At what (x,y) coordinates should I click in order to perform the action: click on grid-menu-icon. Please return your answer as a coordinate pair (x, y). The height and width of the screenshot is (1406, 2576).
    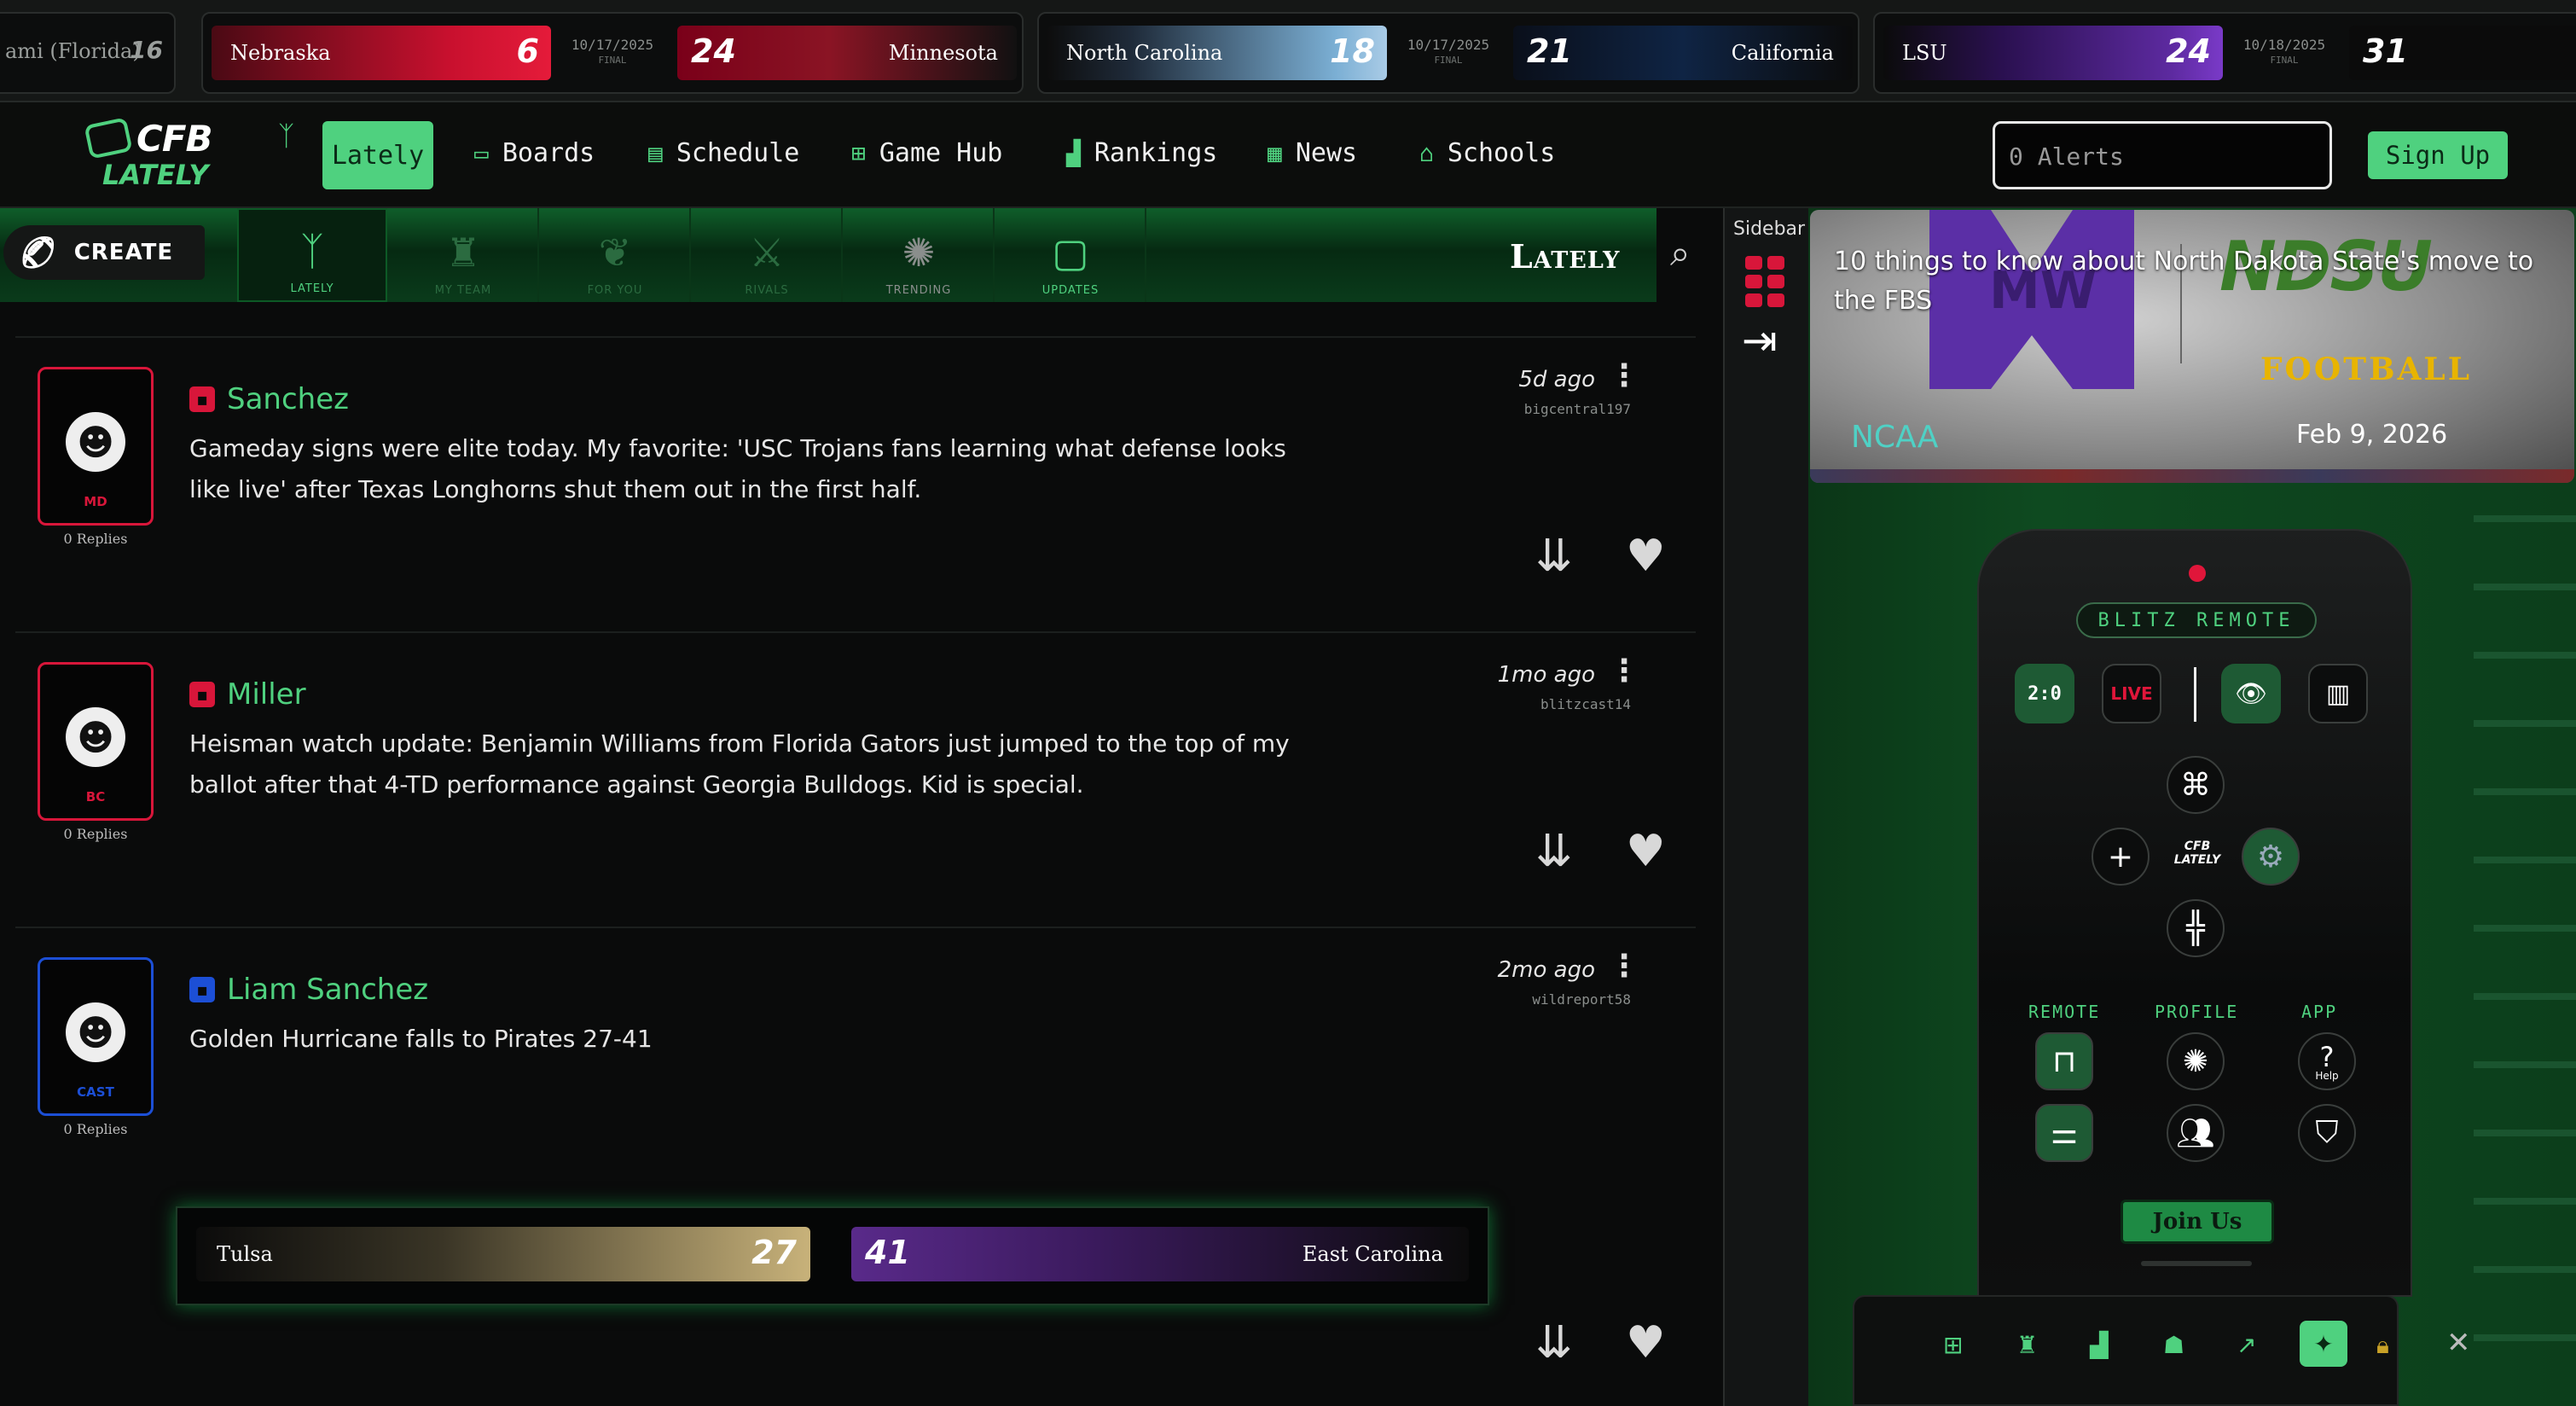
    Looking at the image, I should click on (1766, 281).